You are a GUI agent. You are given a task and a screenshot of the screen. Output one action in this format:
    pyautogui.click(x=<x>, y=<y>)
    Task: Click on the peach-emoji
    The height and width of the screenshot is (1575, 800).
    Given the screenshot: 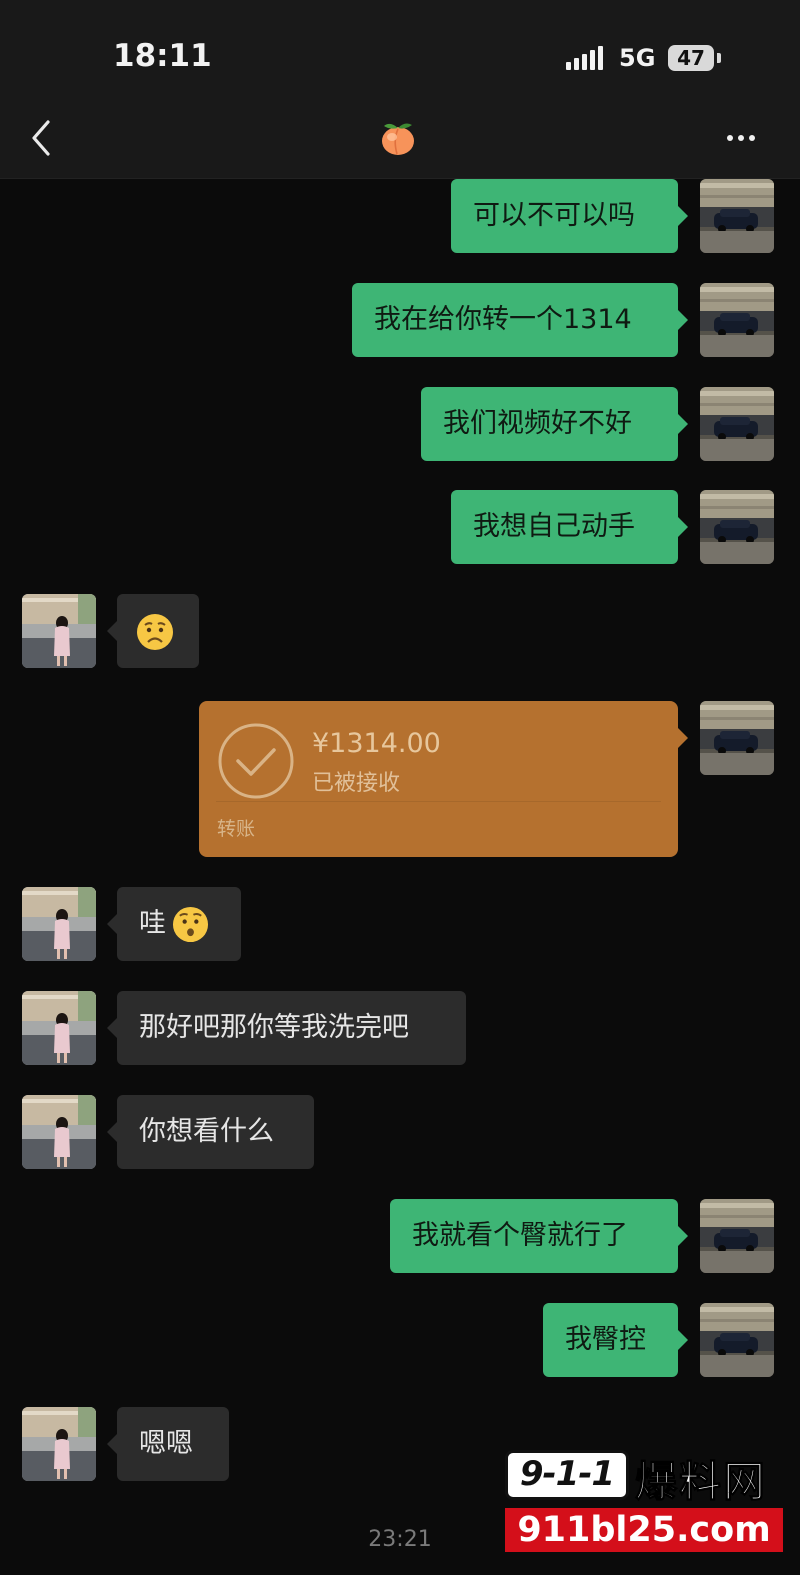 What is the action you would take?
    pyautogui.click(x=398, y=139)
    